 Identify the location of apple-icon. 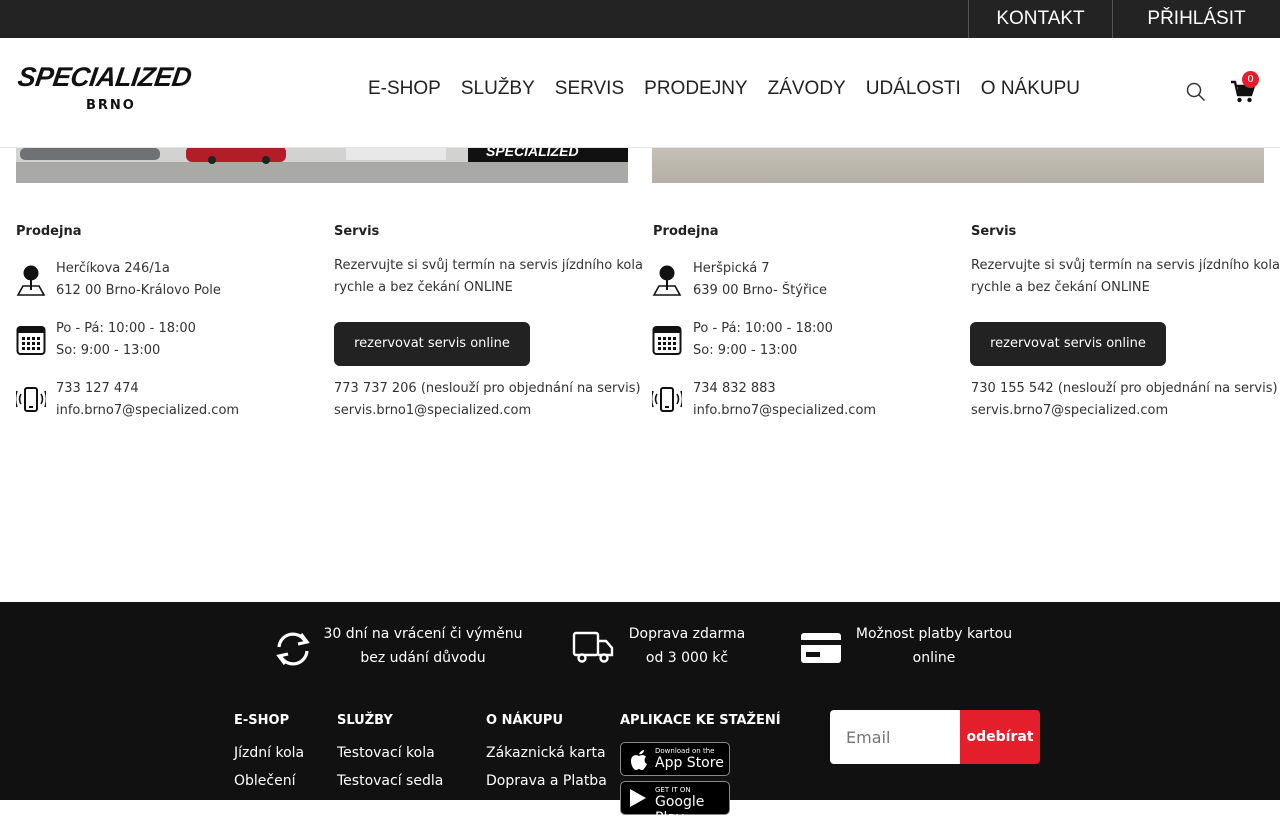
(639, 760).